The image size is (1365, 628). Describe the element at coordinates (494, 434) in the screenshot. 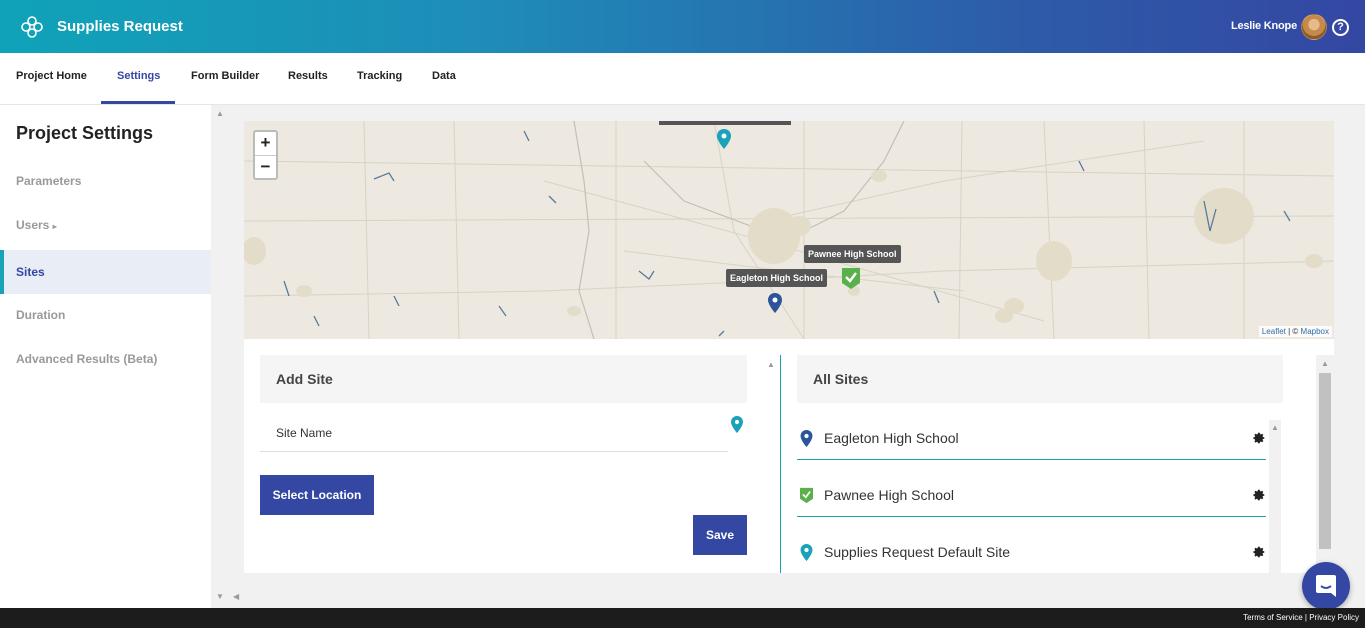

I see `site-name-field: Site Name` at that location.